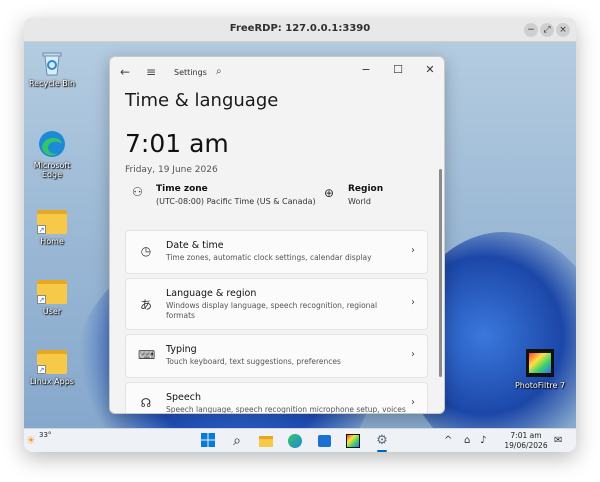 This screenshot has height=482, width=600. What do you see at coordinates (52, 241) in the screenshot?
I see `desktop-icon-label: Home` at bounding box center [52, 241].